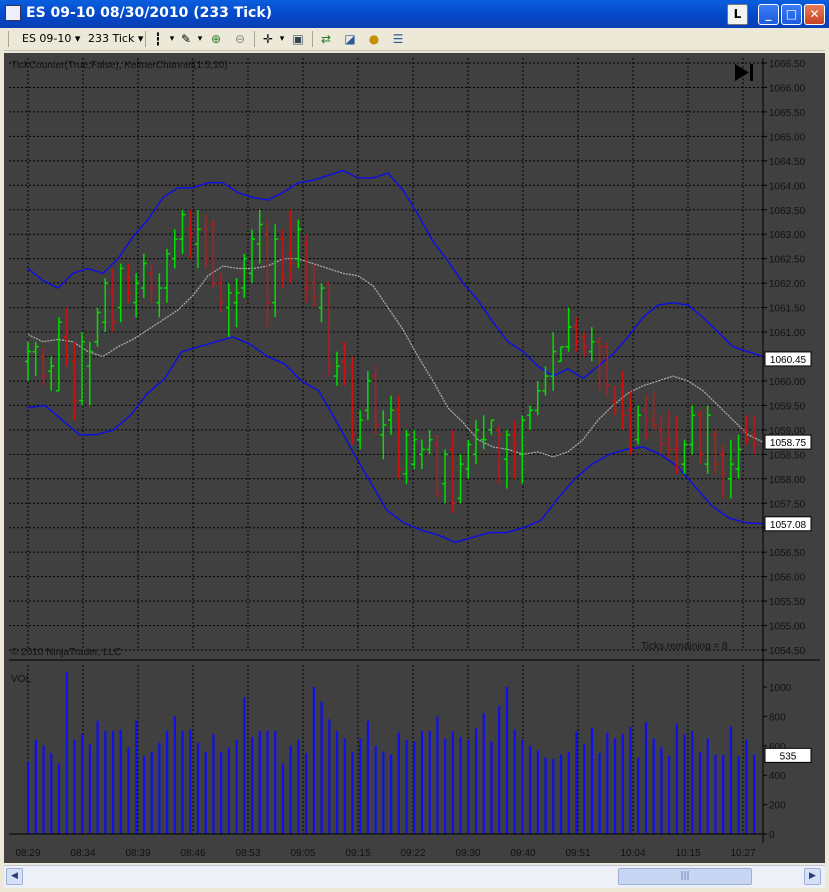  Describe the element at coordinates (577, 853) in the screenshot. I see `time-tick-label: 09:51` at that location.